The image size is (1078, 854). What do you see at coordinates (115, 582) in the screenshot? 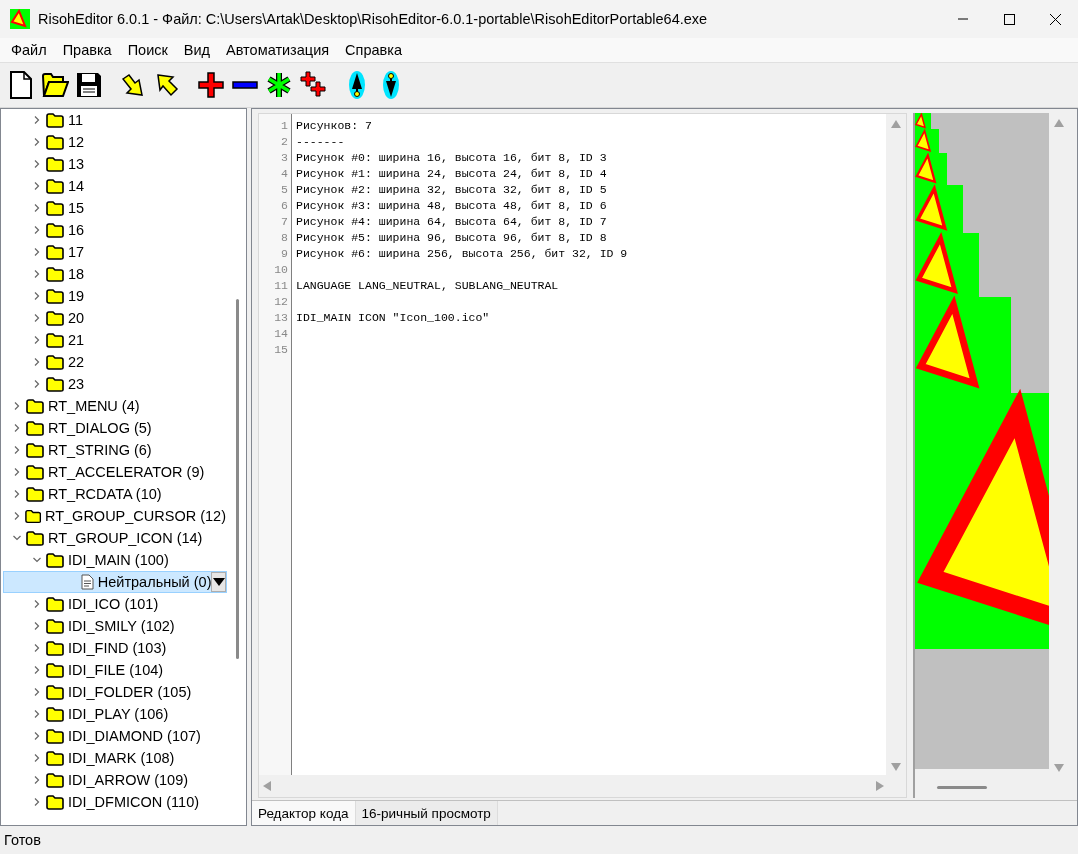
I see `tree-item: Нейтральный (0)` at bounding box center [115, 582].